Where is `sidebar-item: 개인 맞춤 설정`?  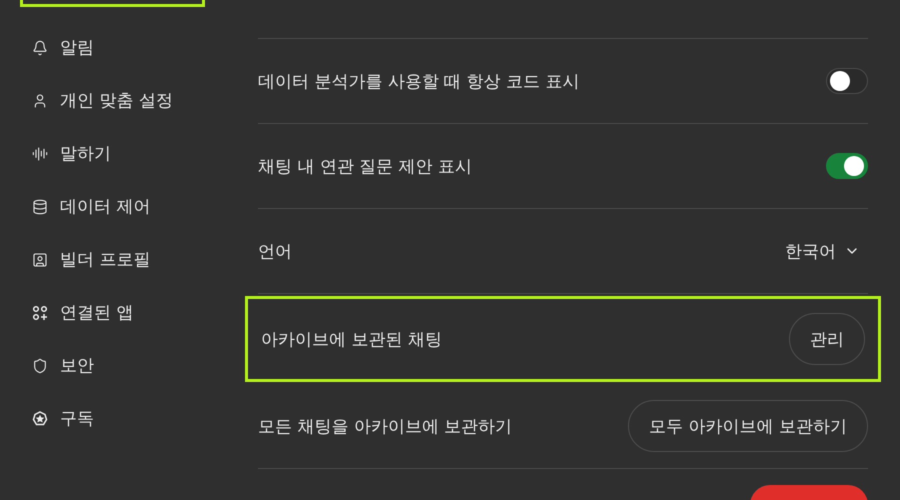 sidebar-item: 개인 맞춤 설정 is located at coordinates (115, 100).